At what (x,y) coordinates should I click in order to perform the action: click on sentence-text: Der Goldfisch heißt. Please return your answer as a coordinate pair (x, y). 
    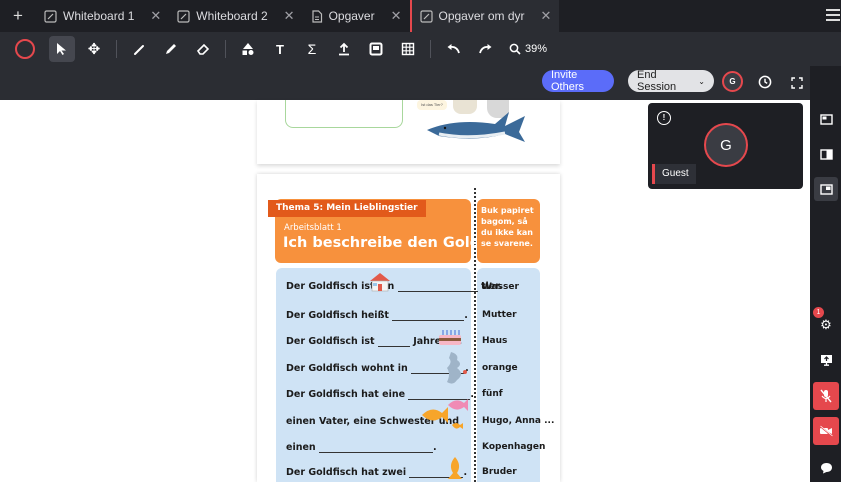
    Looking at the image, I should click on (337, 315).